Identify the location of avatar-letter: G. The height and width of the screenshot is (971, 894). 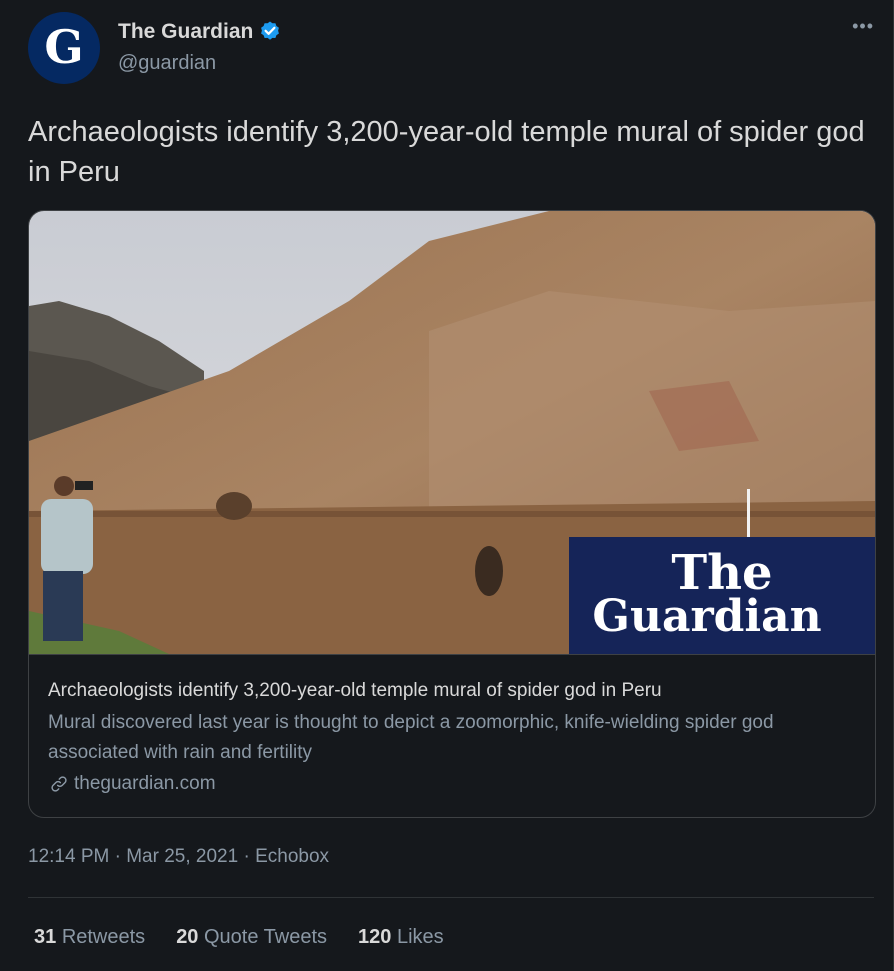
(64, 47).